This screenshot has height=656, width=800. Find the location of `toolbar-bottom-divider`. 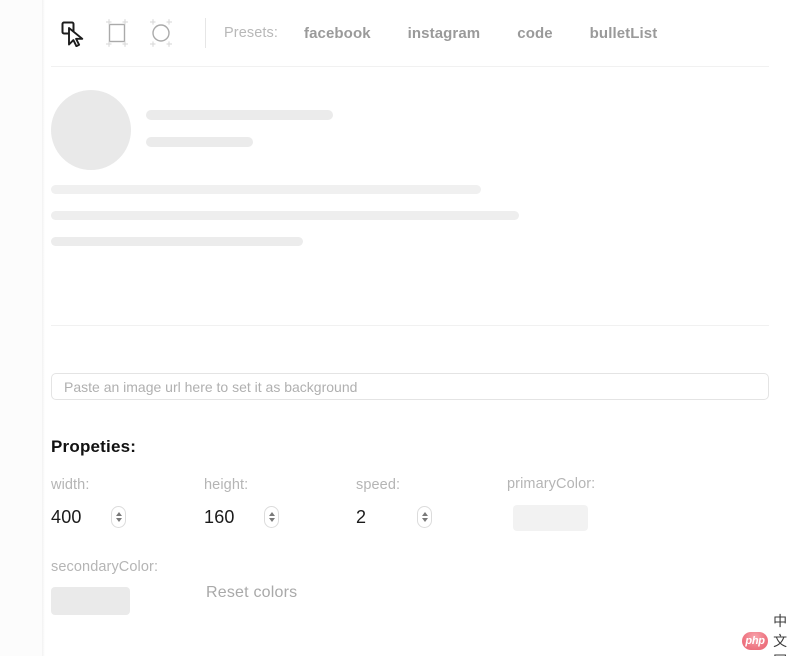

toolbar-bottom-divider is located at coordinates (410, 66).